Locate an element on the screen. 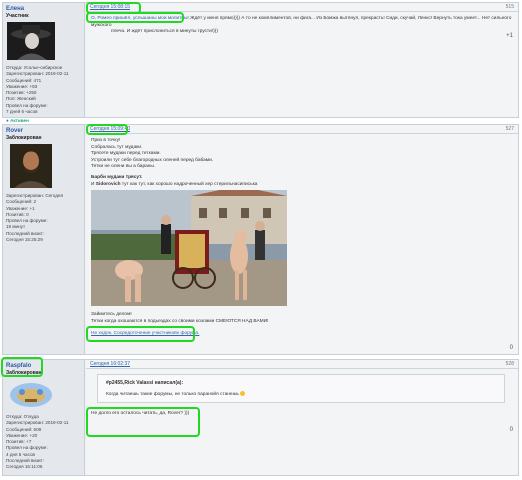 This screenshot has height=480, width=522. highlight-box-post1-text is located at coordinates (135, 17).